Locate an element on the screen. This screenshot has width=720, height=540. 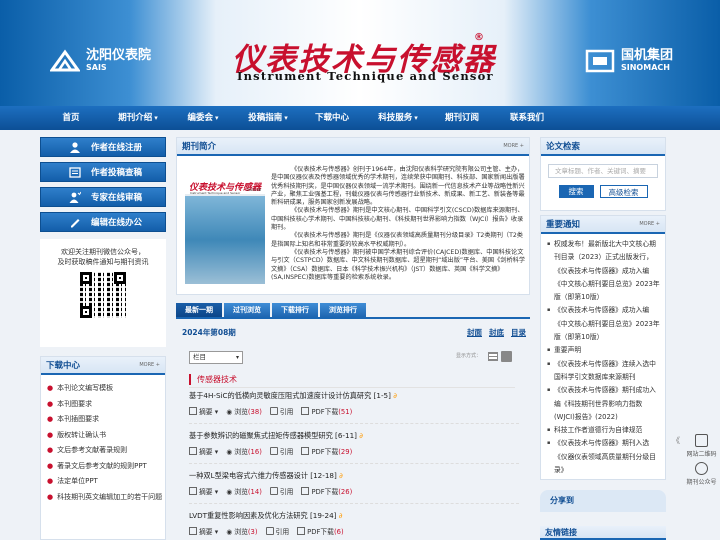
view-mode-label: 显示方式： is located at coordinates (469, 356).